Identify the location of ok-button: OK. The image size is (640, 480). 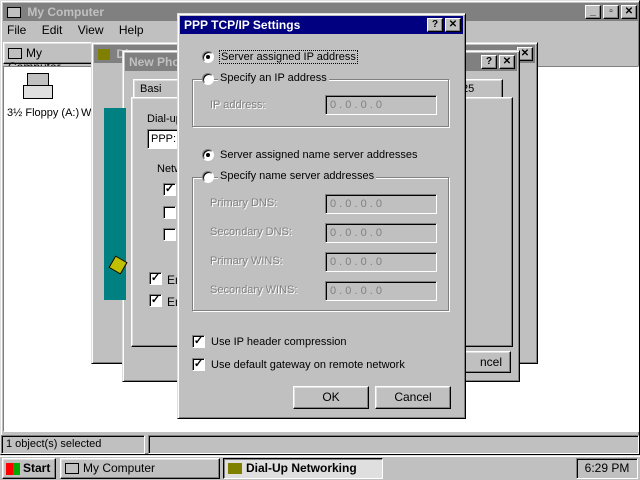
(331, 397).